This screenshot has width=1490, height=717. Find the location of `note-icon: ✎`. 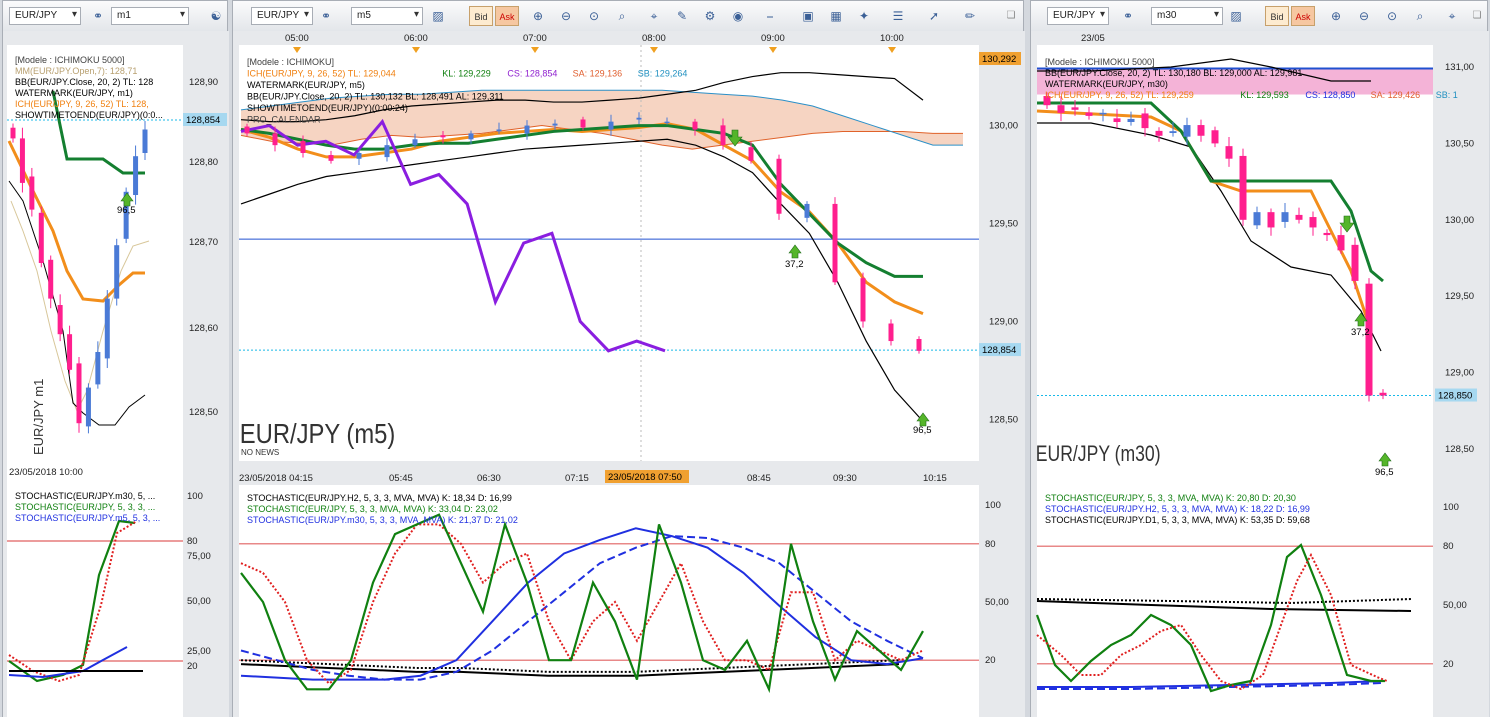

note-icon: ✎ is located at coordinates (682, 16).